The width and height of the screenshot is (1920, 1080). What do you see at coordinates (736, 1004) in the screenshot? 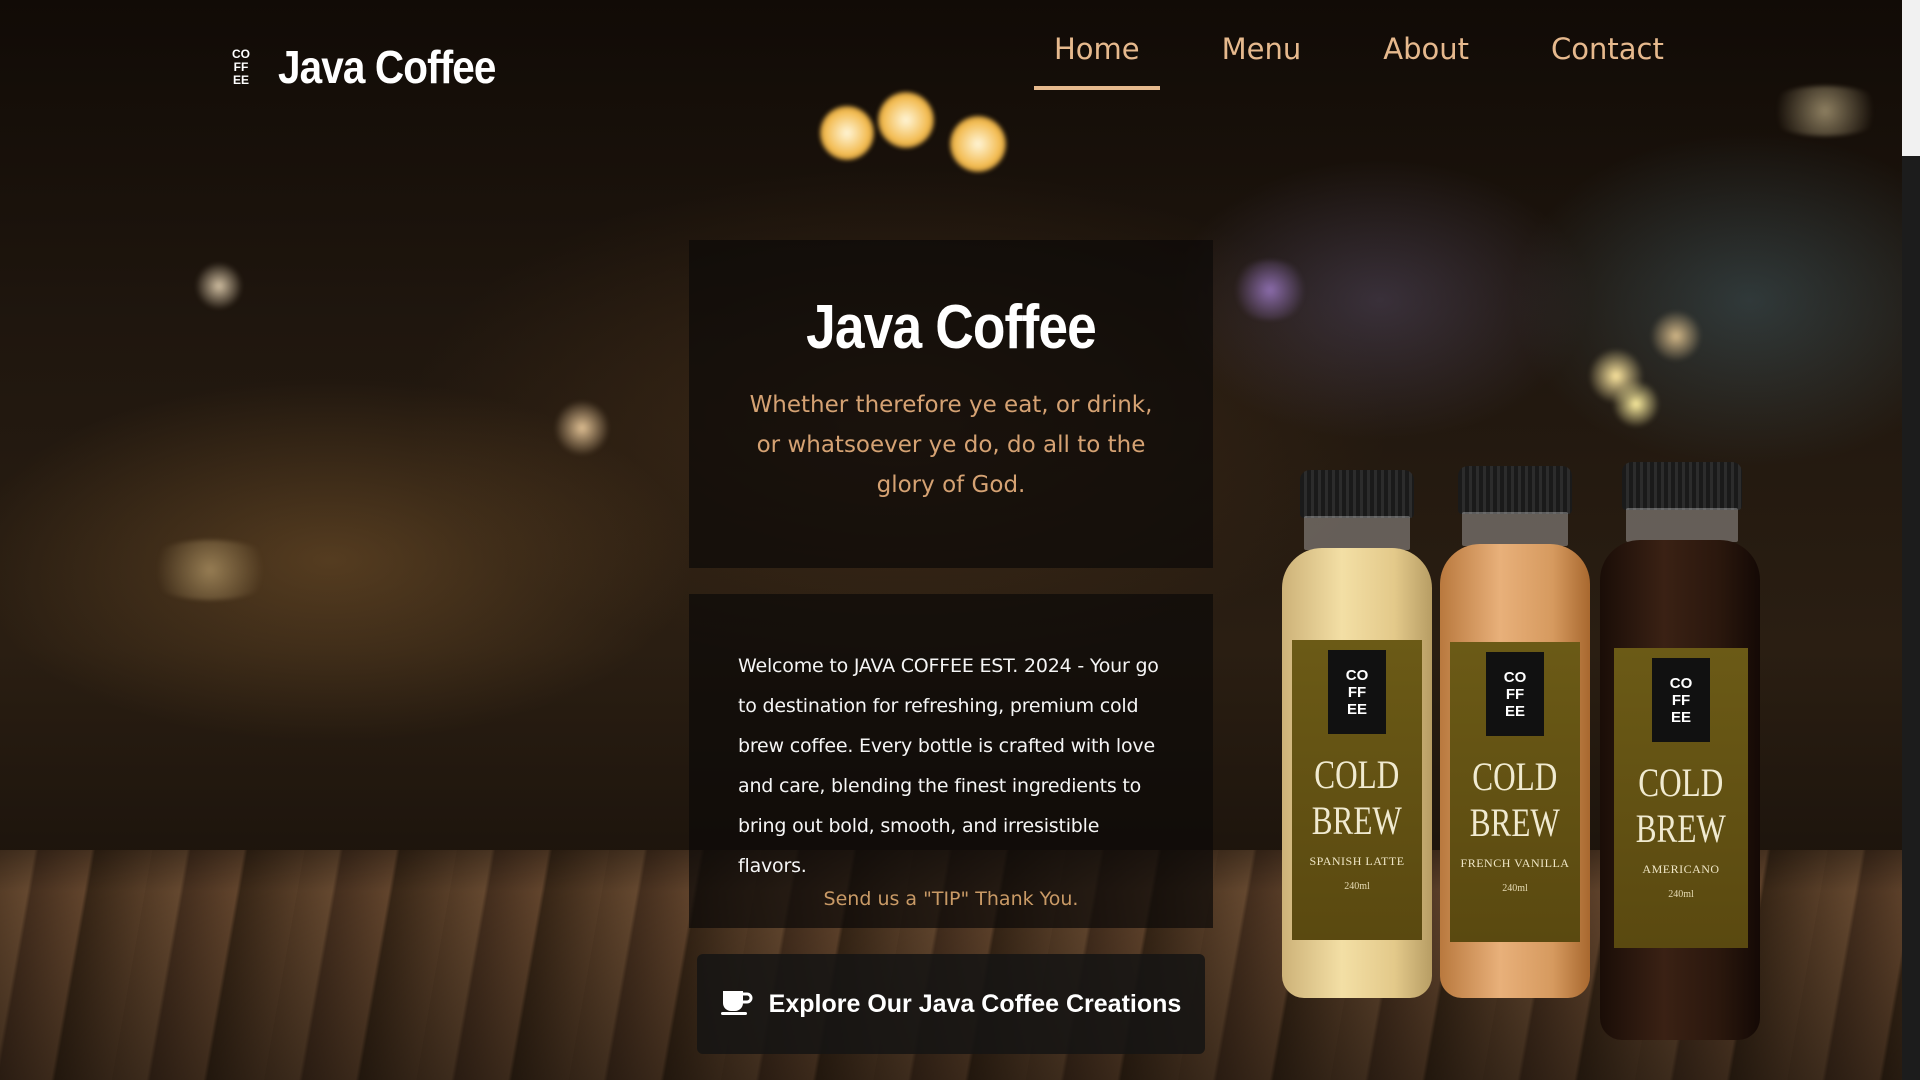
I see `coffee-cup-icon` at bounding box center [736, 1004].